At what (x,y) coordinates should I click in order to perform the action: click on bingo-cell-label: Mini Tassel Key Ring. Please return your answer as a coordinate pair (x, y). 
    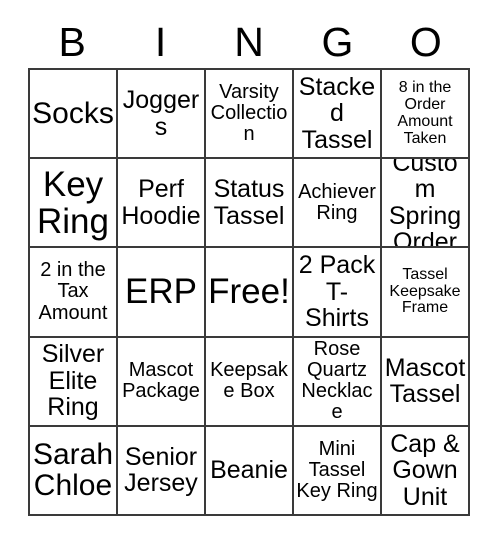
    Looking at the image, I should click on (337, 469).